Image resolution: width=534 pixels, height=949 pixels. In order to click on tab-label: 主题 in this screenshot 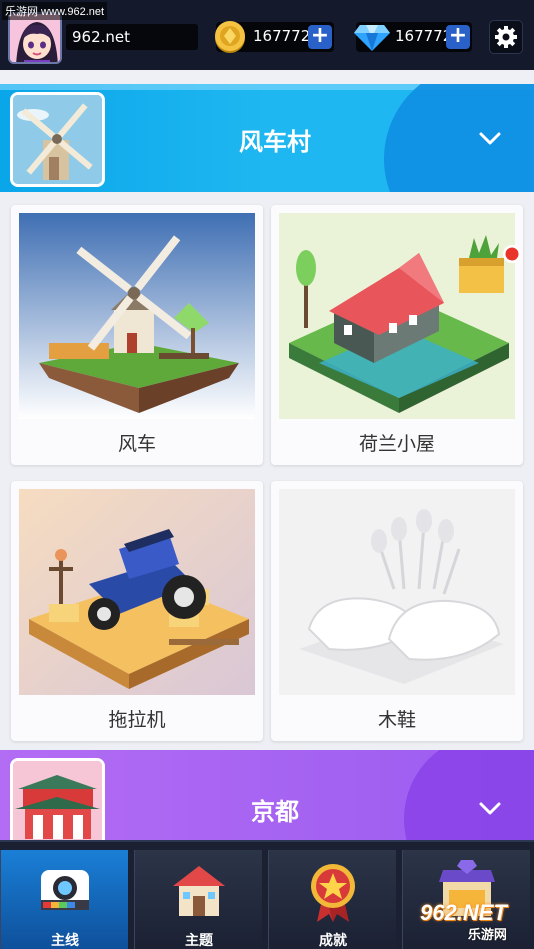, I will do `click(199, 941)`.